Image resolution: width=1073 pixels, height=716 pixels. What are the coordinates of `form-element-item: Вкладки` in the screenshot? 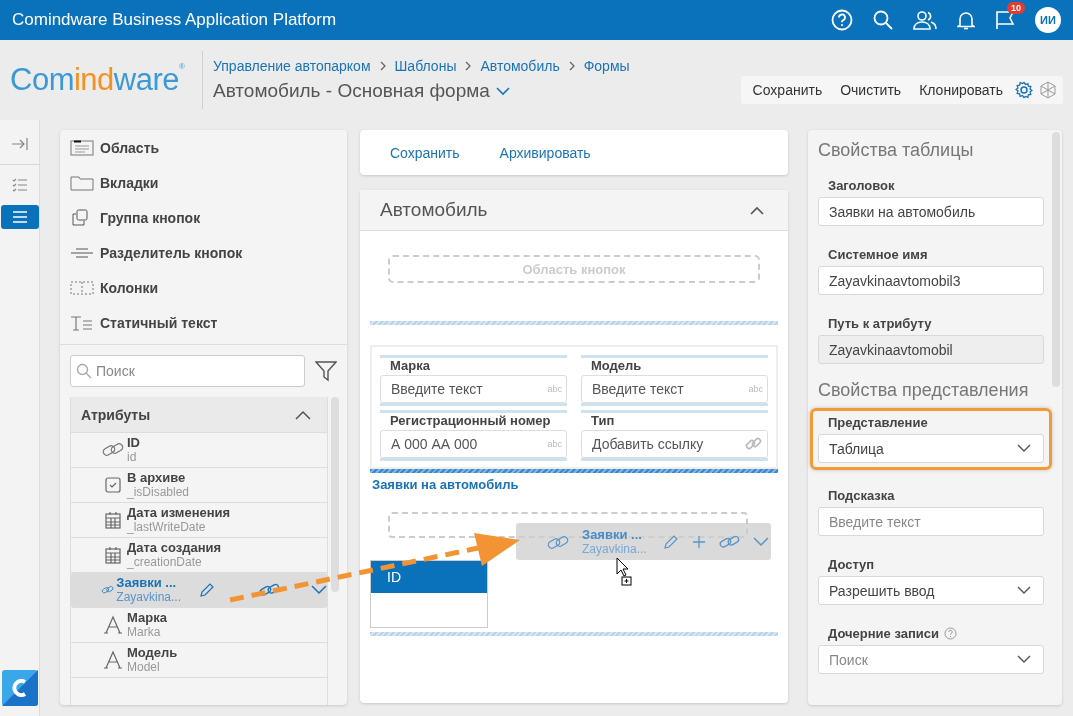 It's located at (203, 182).